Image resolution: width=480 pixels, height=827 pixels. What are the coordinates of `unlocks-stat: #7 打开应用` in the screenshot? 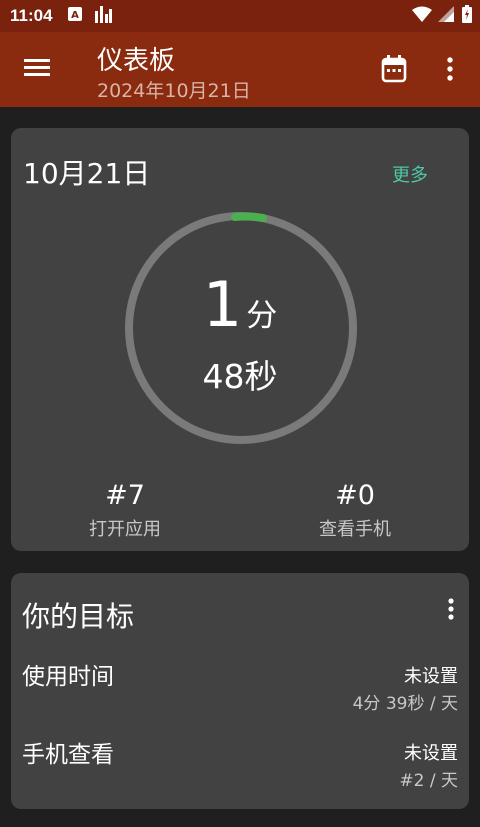 It's located at (125, 510).